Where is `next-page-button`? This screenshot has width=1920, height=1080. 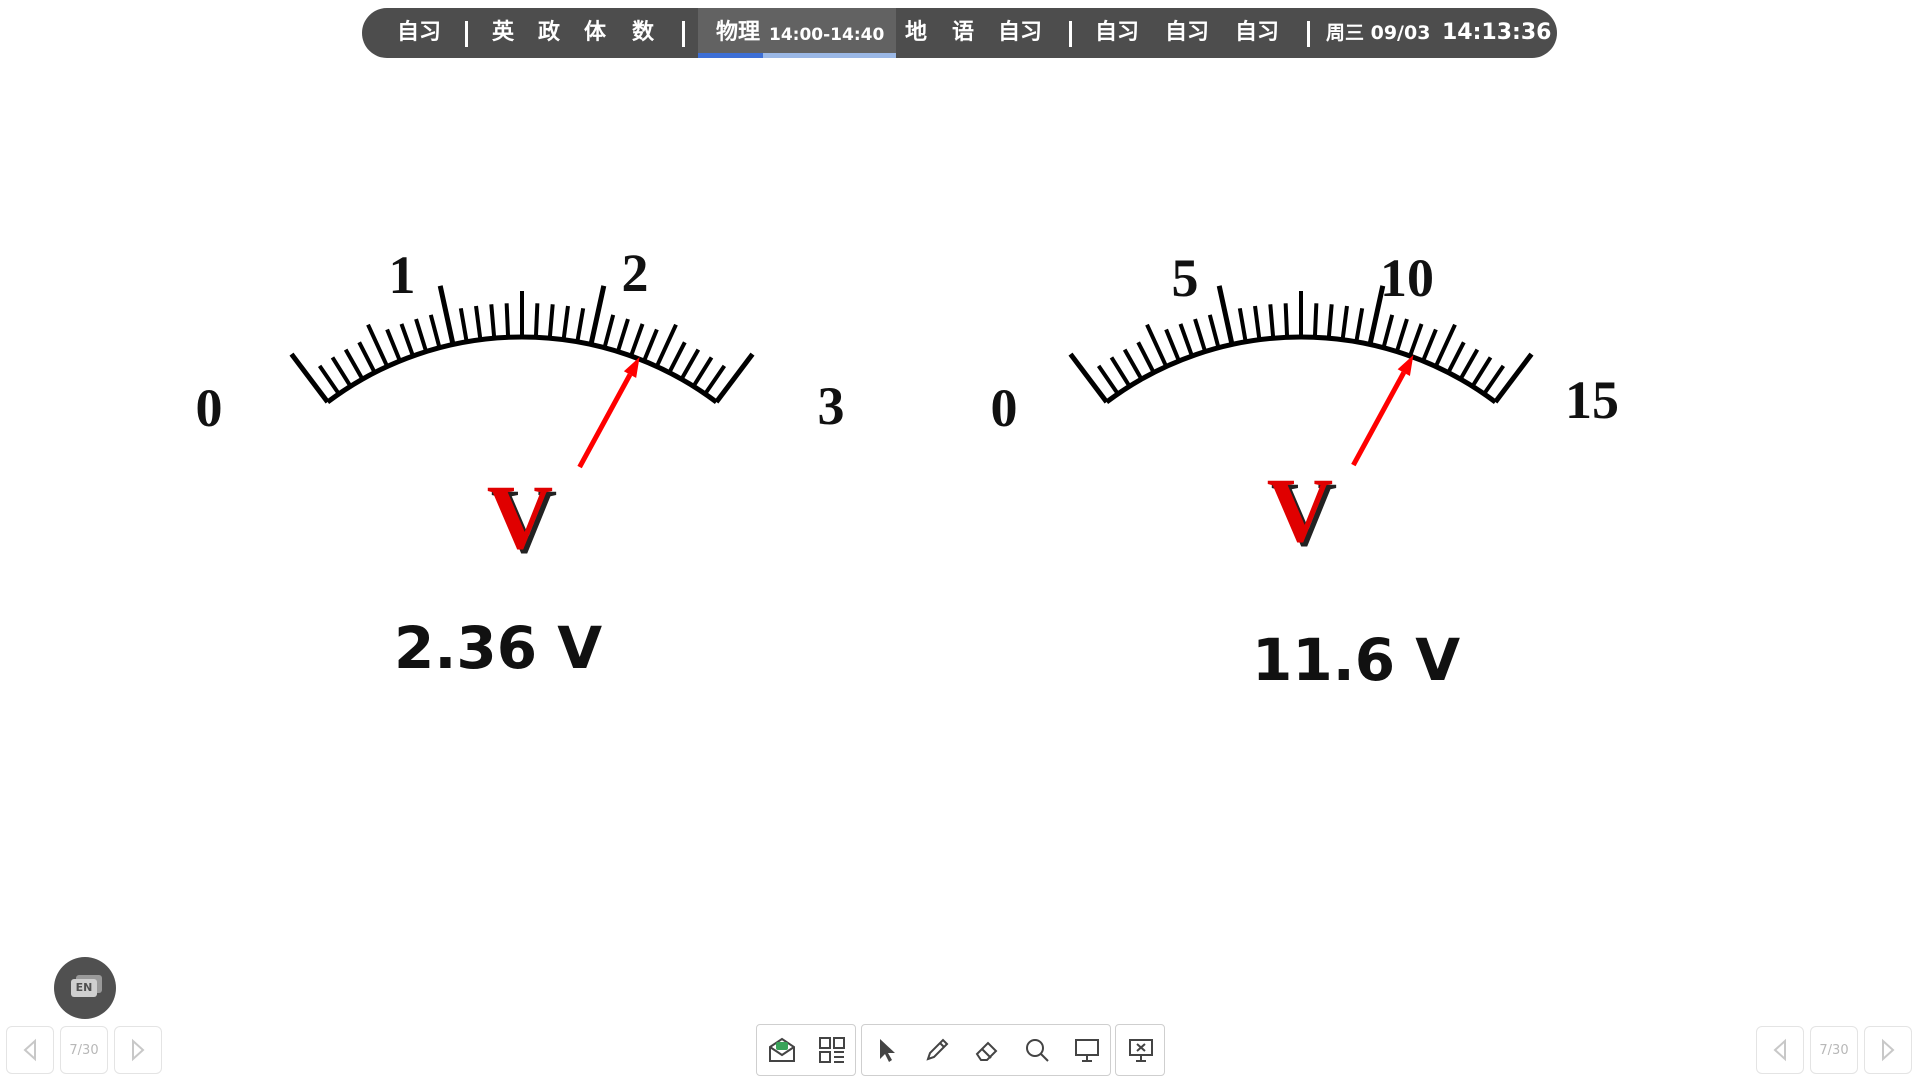
next-page-button is located at coordinates (138, 1050).